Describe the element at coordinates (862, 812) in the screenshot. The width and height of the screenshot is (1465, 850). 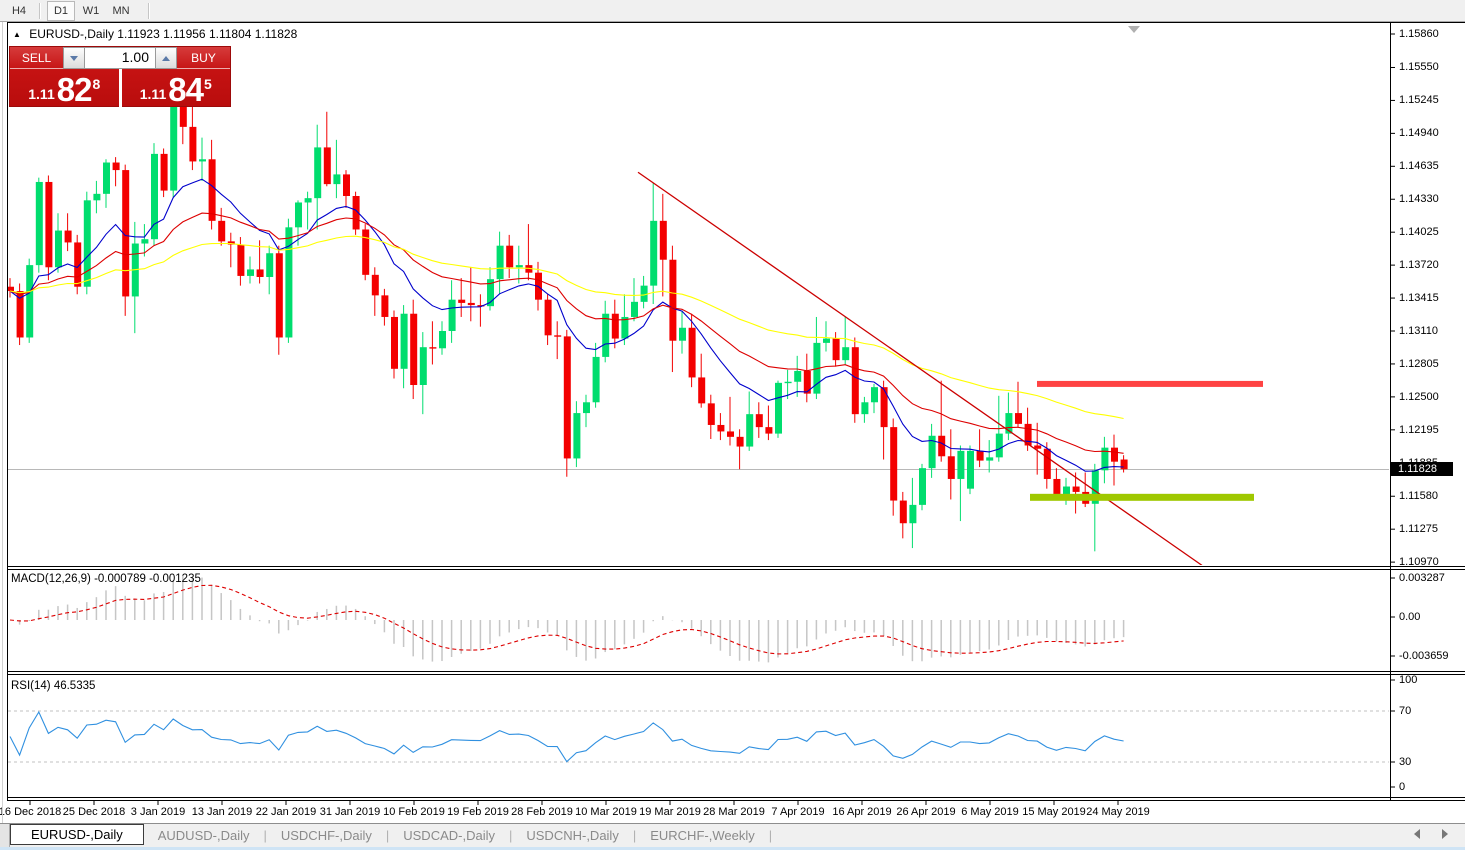
I see `date-axis-label: 16 Apr 2019` at that location.